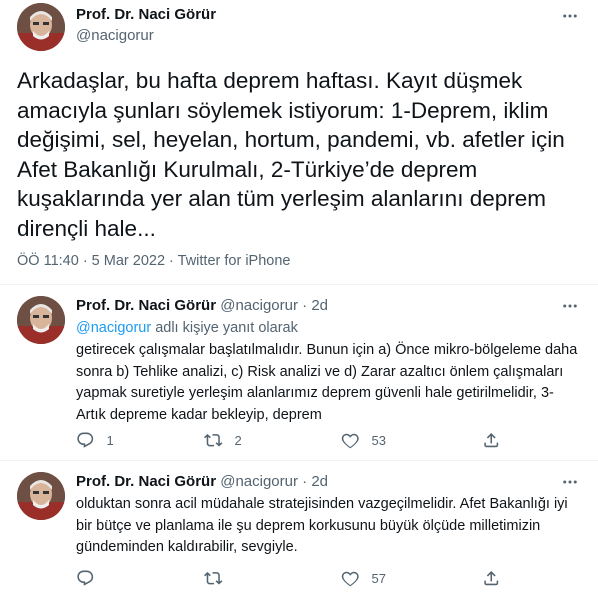 The height and width of the screenshot is (594, 598). Describe the element at coordinates (363, 440) in the screenshot. I see `like-button: 53` at that location.